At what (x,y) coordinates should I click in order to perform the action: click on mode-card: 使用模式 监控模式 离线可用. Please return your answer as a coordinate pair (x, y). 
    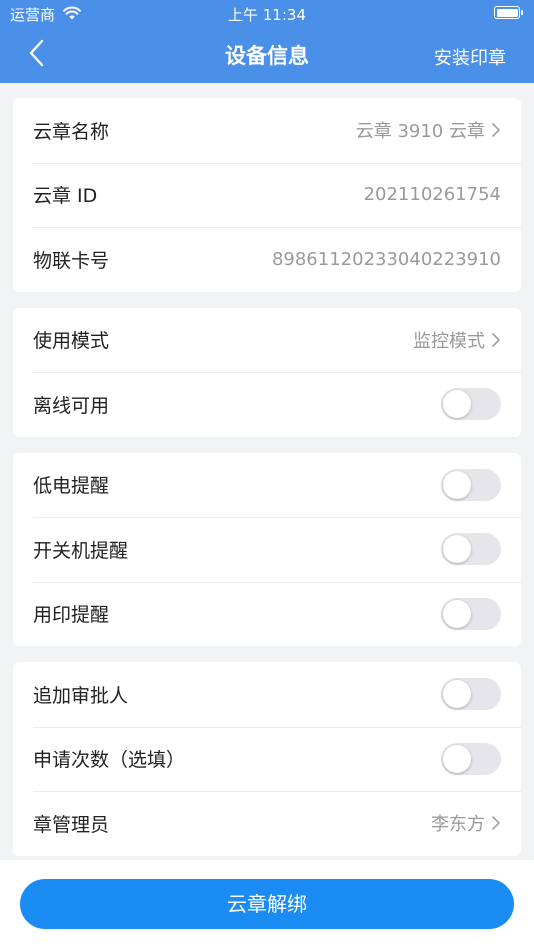
    Looking at the image, I should click on (267, 372).